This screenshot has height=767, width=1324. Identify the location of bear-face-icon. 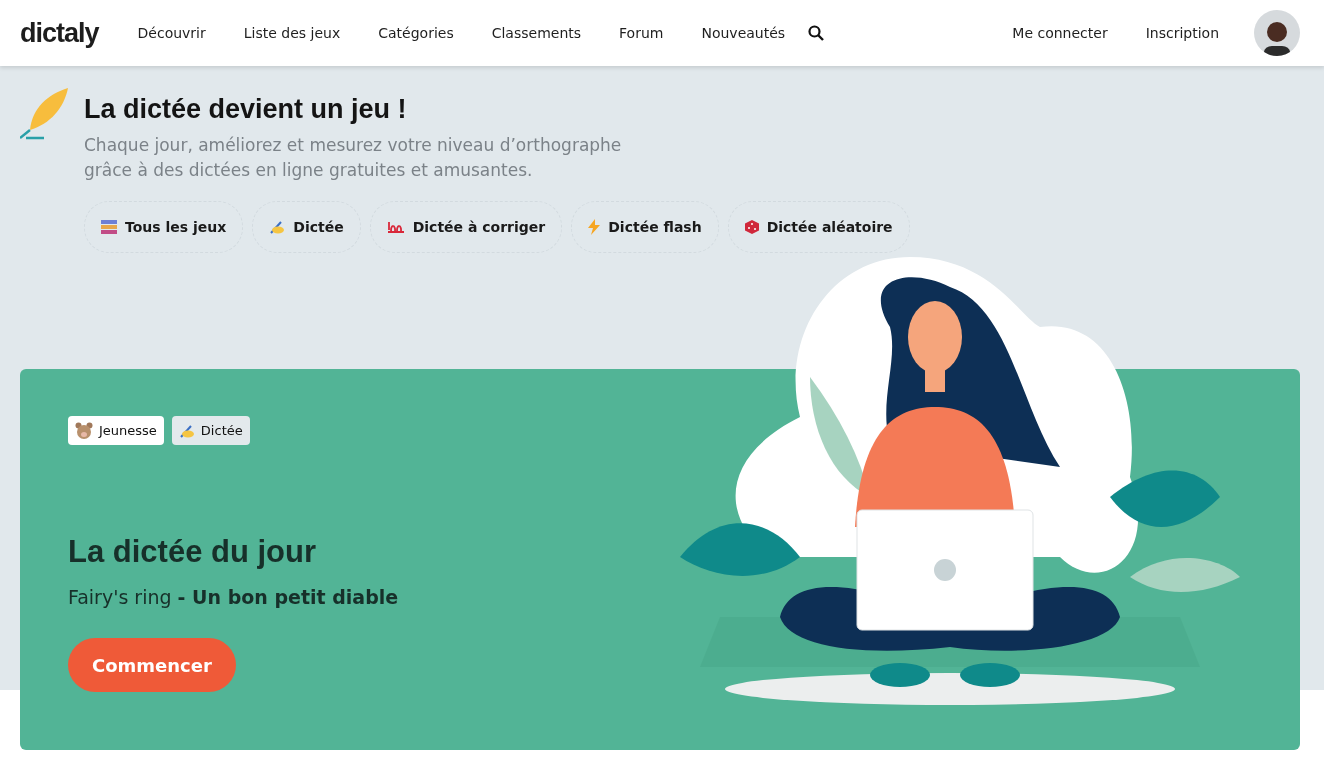
(84, 430).